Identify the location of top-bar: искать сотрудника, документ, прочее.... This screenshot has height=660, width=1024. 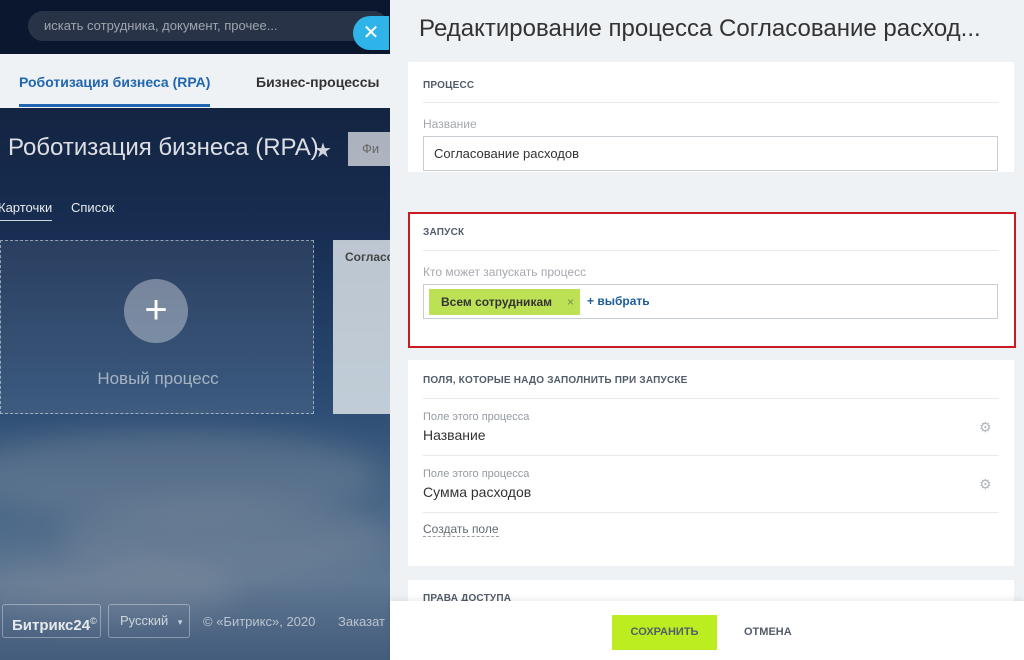
(195, 27).